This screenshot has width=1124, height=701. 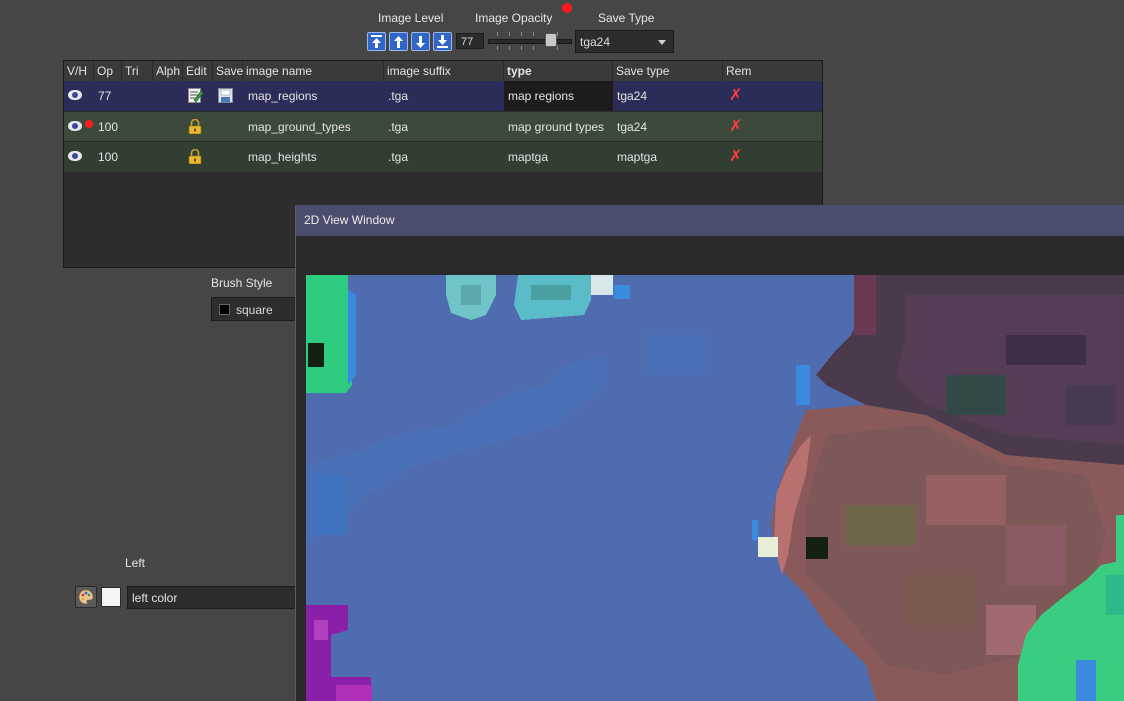 I want to click on col-header-edit: Edit, so click(x=198, y=71).